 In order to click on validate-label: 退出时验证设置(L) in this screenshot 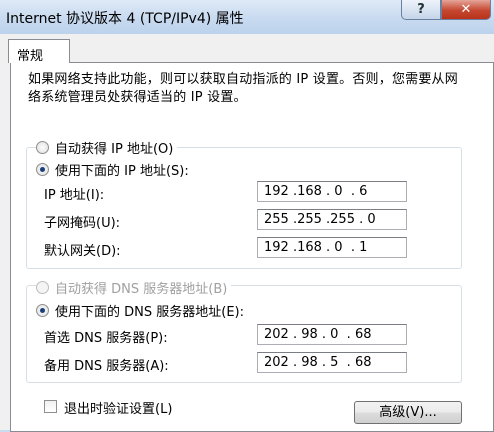, I will do `click(118, 407)`.